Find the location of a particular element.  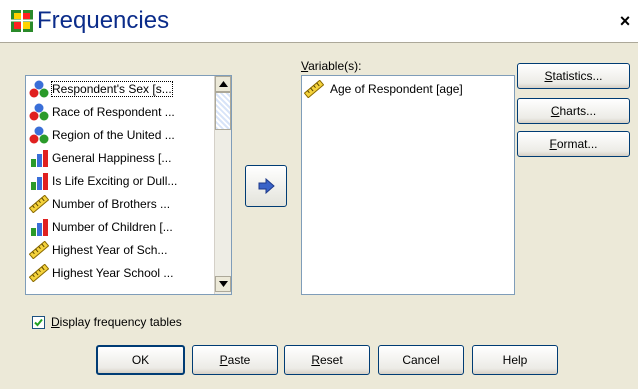

frequencies-icon is located at coordinates (22, 21).